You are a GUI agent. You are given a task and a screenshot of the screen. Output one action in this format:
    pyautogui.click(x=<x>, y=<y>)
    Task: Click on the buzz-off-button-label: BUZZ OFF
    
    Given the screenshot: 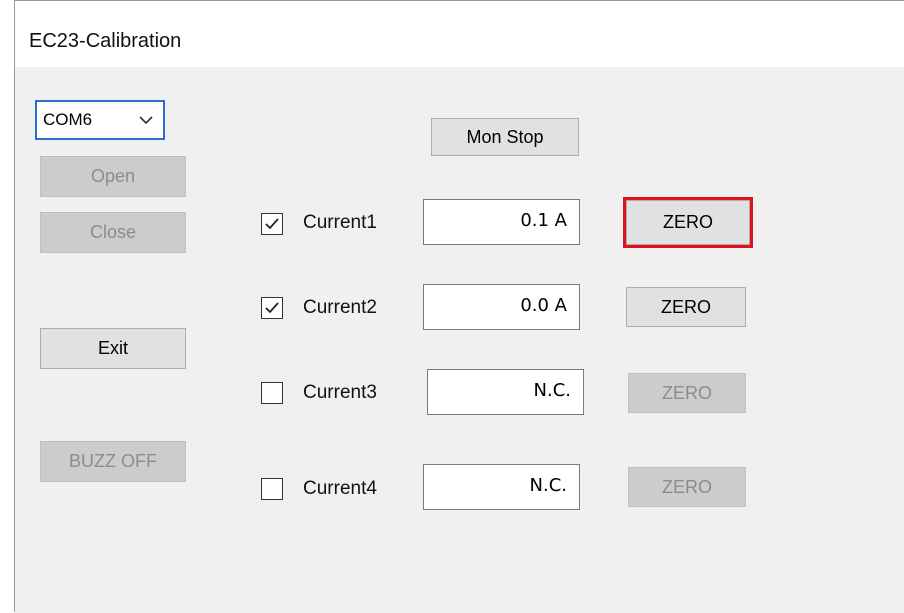 What is the action you would take?
    pyautogui.click(x=113, y=461)
    